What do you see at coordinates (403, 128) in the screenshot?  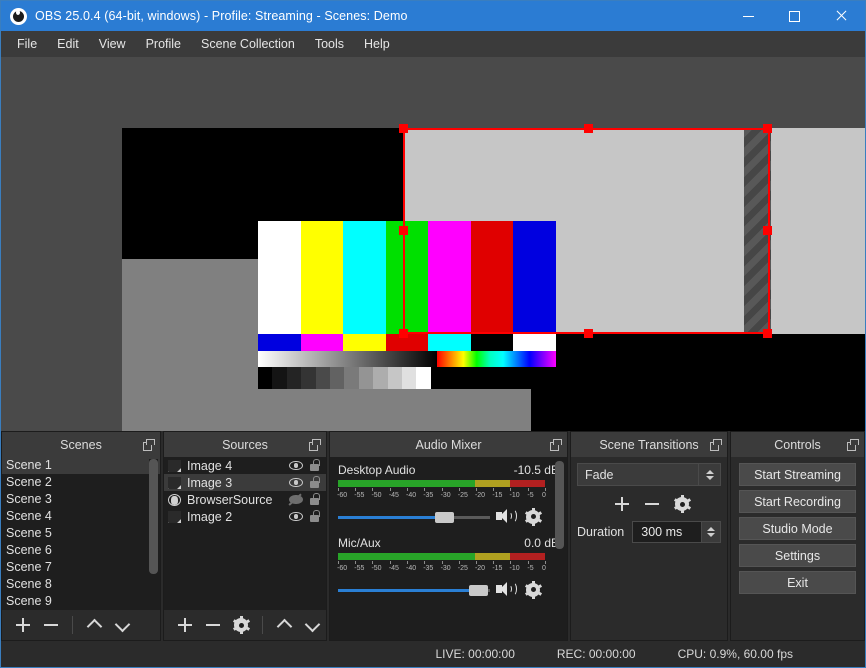 I see `resize-handle-top-left` at bounding box center [403, 128].